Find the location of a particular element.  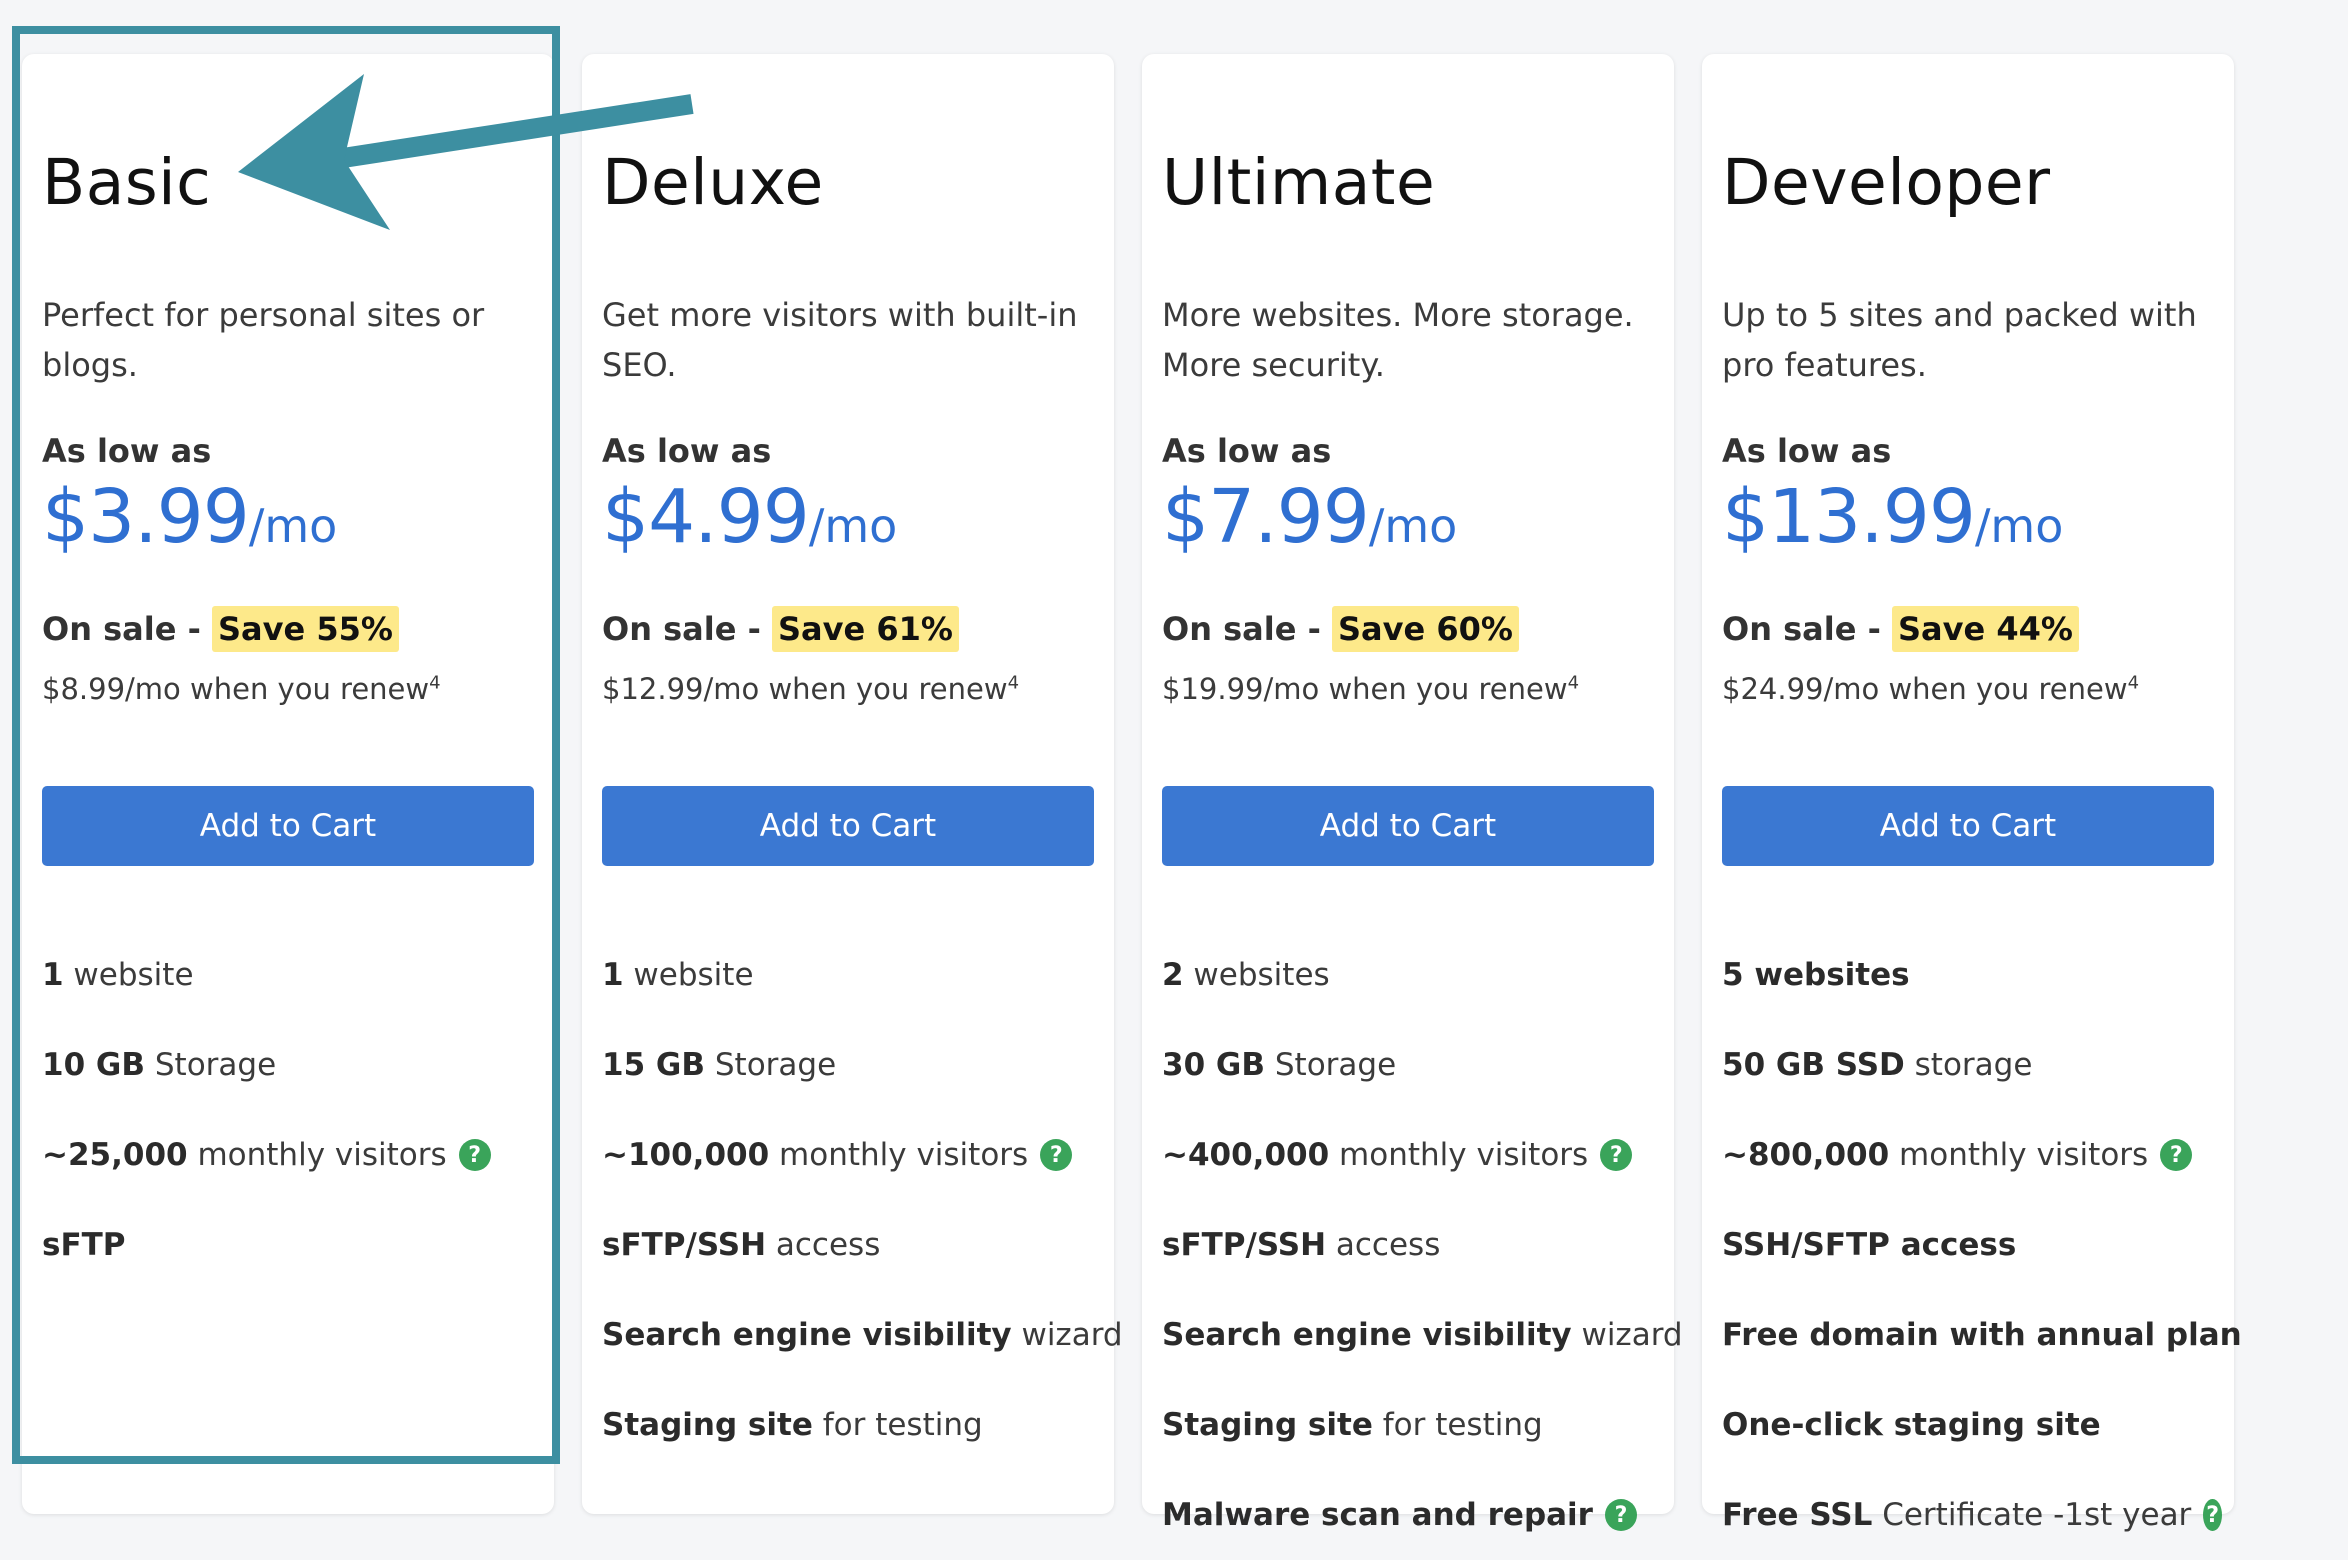

feature-item: 5 websites is located at coordinates (1972, 975).